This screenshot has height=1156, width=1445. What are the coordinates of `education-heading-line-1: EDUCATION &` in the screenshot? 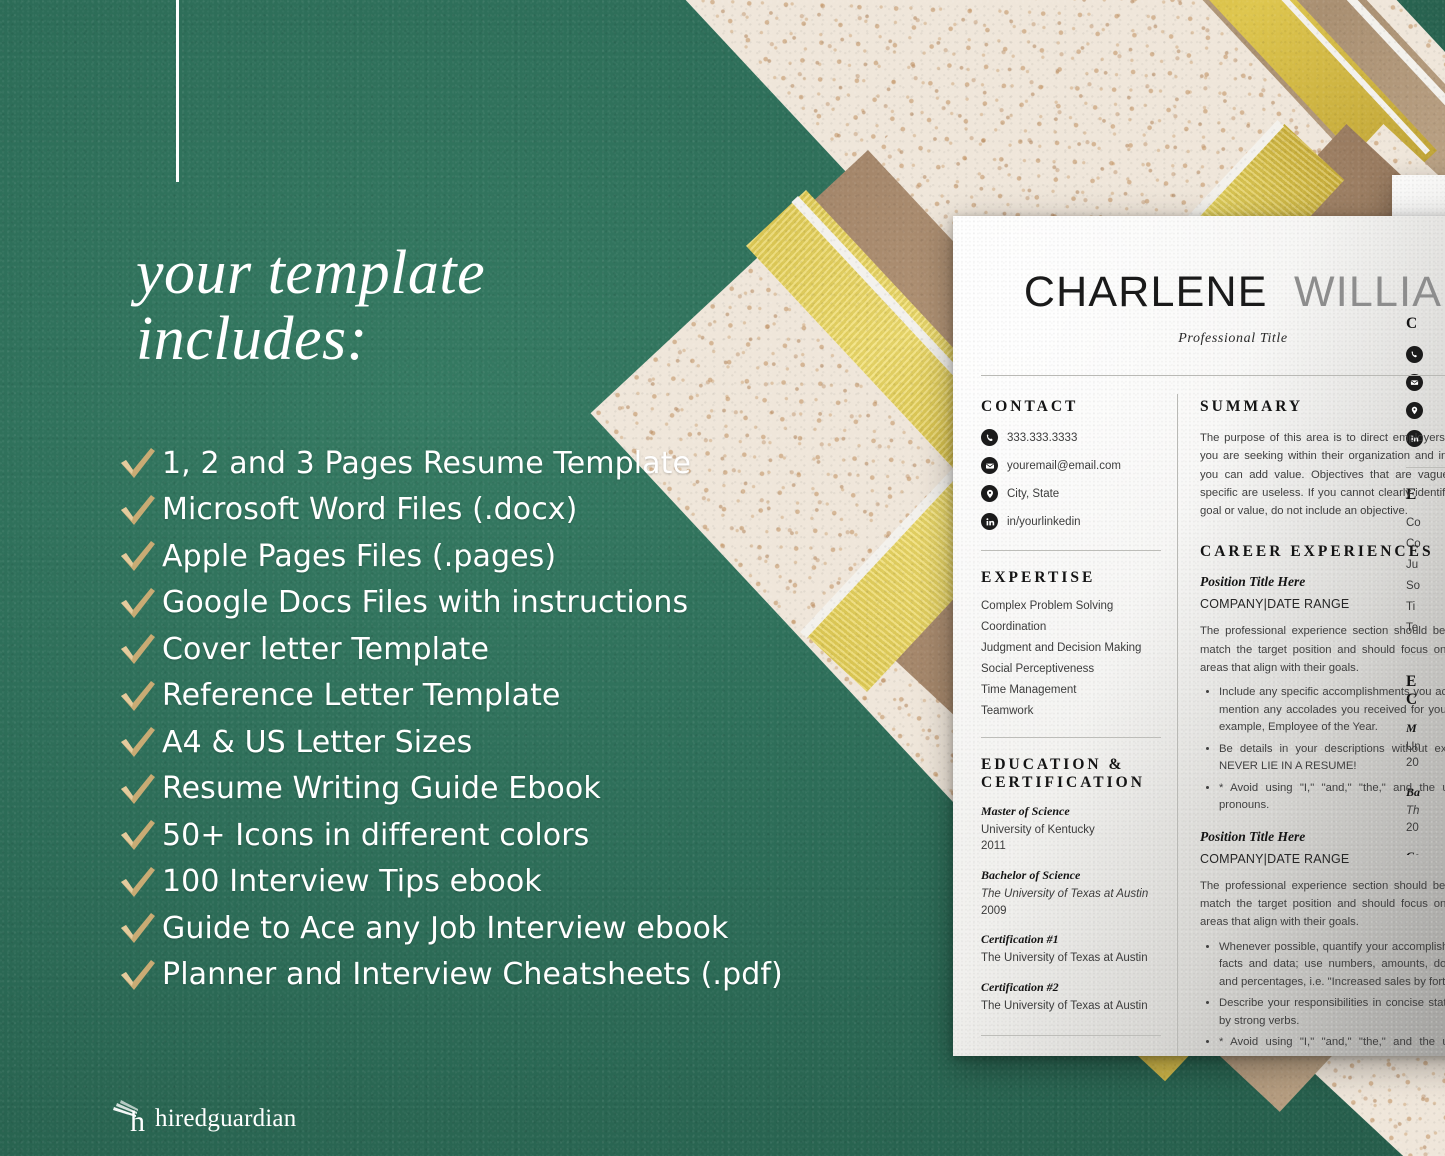 It's located at (1053, 764).